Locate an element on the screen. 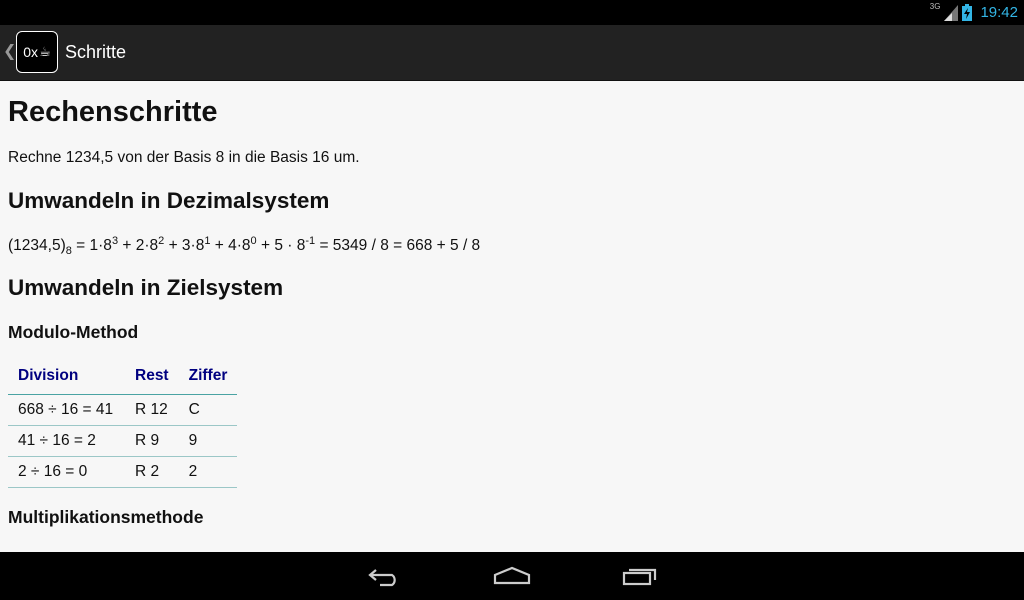  network-type-label: 3G is located at coordinates (935, 6).